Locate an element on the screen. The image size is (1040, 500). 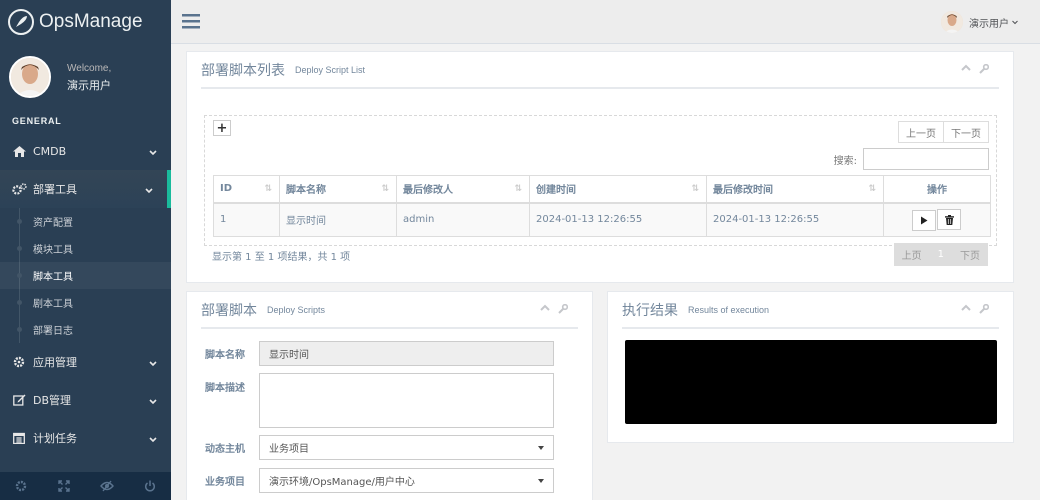
prev-page-button: 上页 is located at coordinates (912, 254).